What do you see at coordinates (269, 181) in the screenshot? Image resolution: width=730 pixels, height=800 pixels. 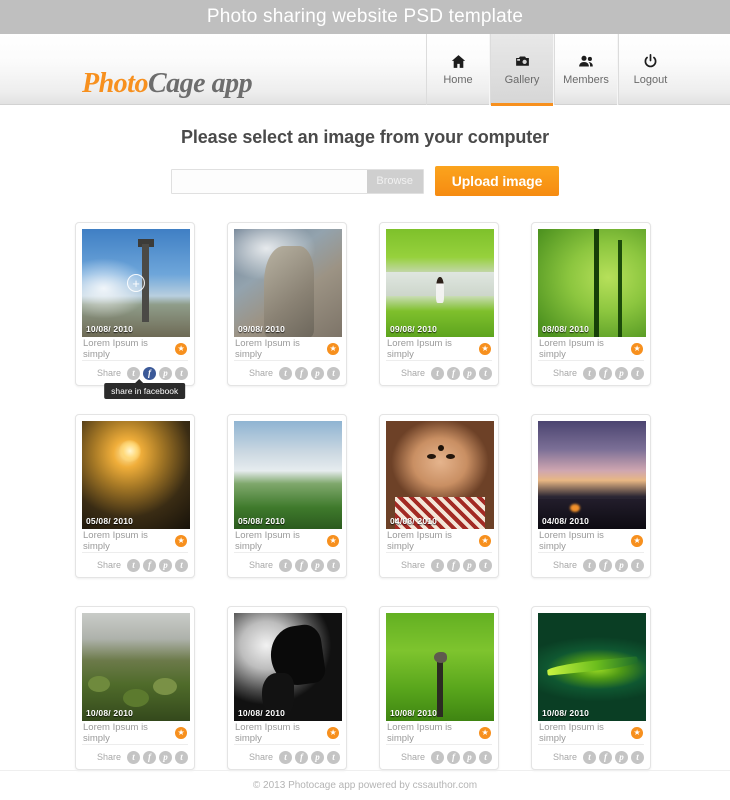 I see `file-path-input` at bounding box center [269, 181].